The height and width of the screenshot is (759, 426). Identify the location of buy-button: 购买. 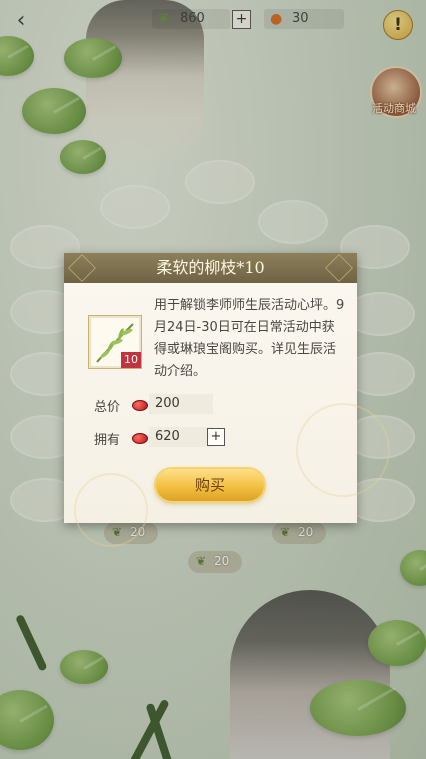
(210, 485).